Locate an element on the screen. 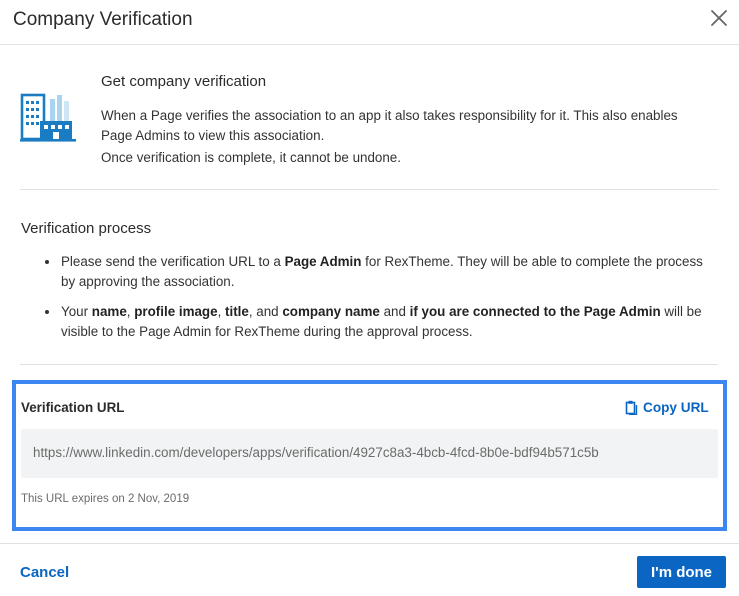  intro-heading: Get company verification is located at coordinates (184, 81).